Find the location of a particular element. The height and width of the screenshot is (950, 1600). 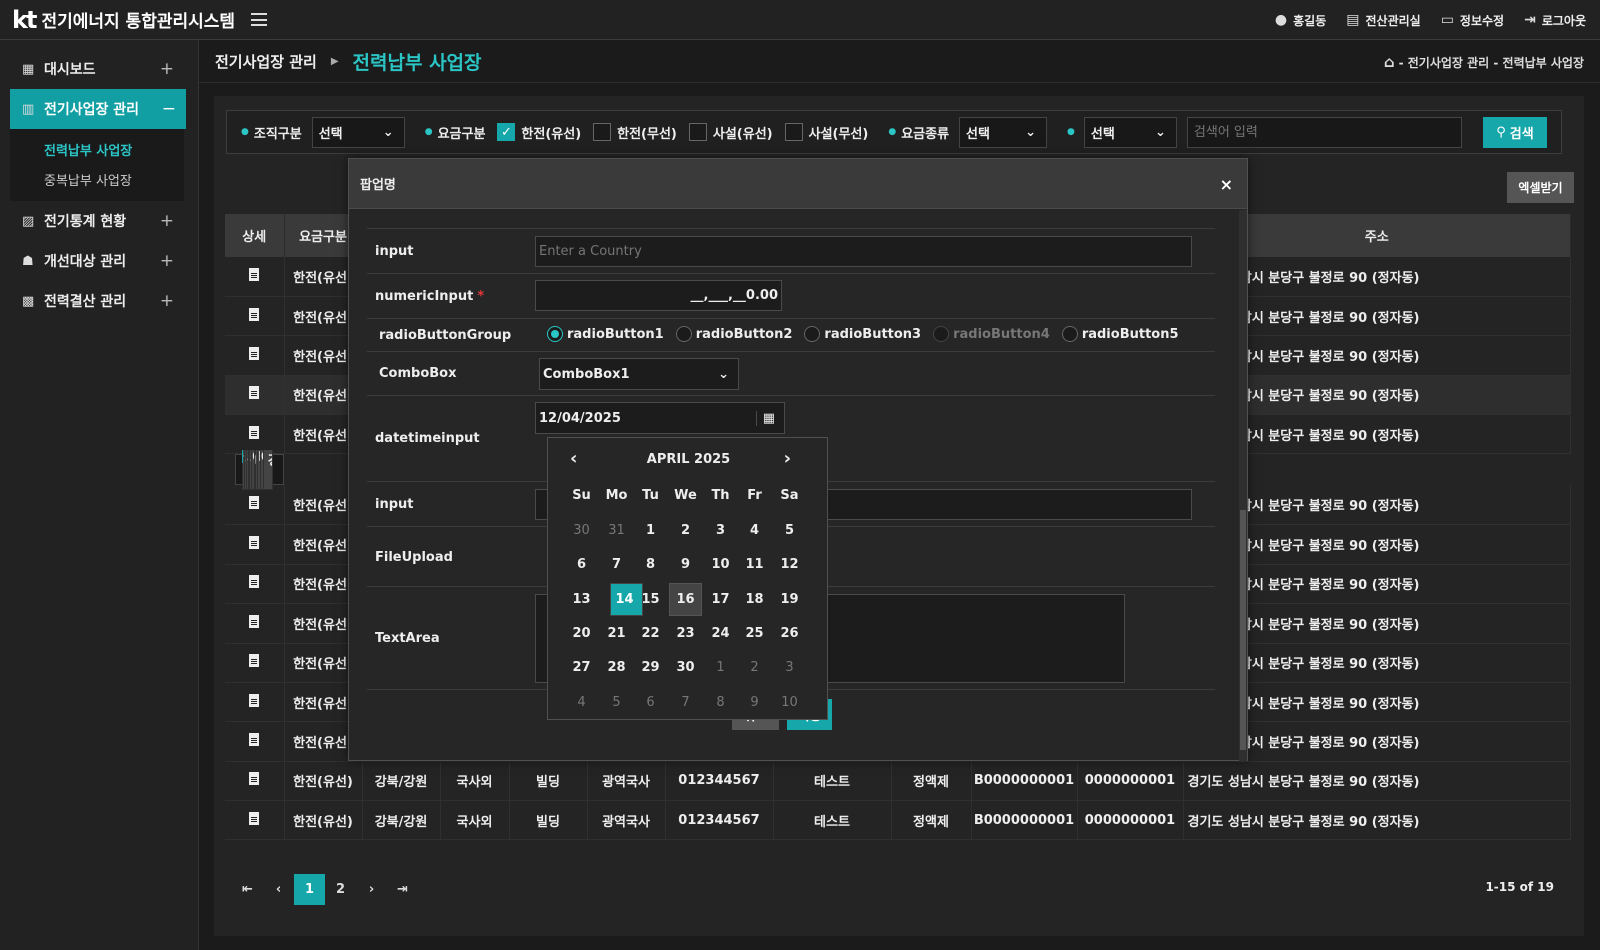

scrollbar-thumb is located at coordinates (1243, 630).